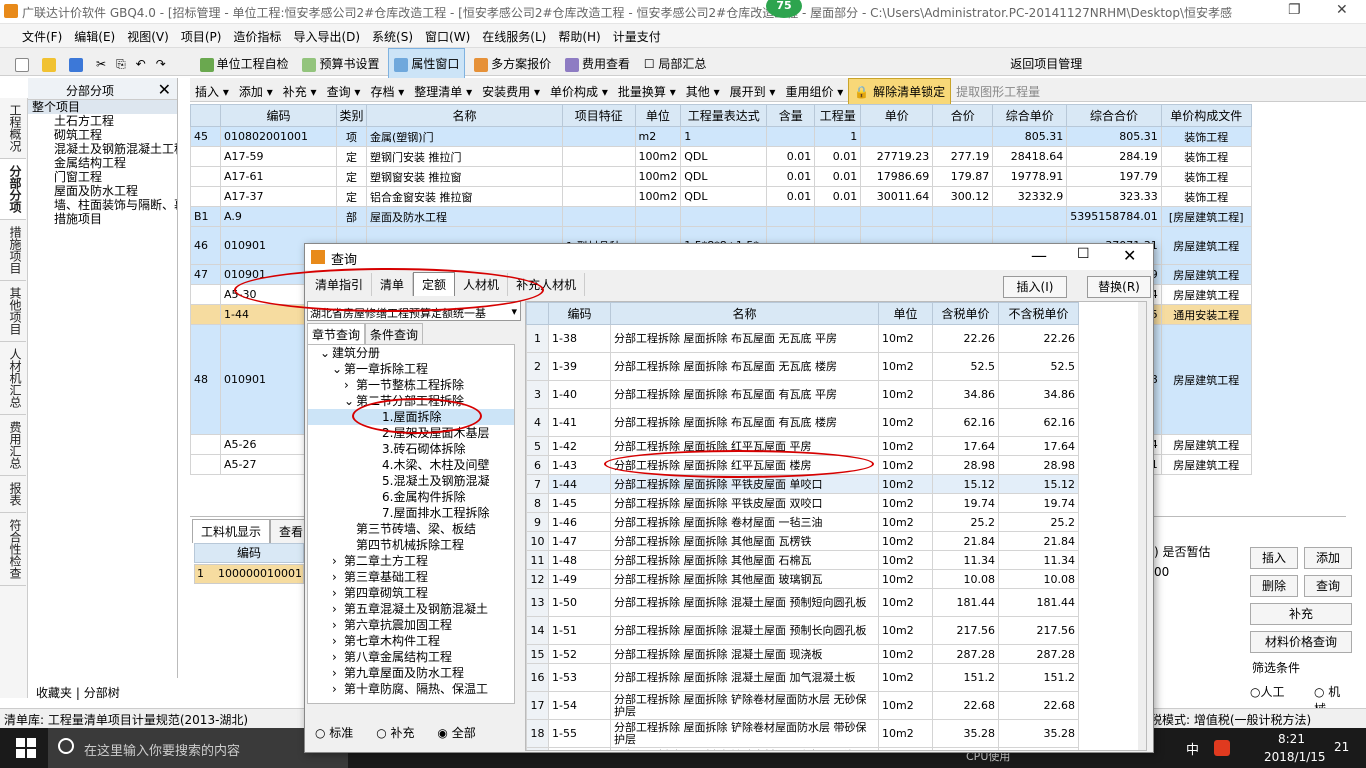  I want to click on quota-row: 7 1-44 分部工程拆除 屋面拆除 平铁皮屋面 单咬口 10m2 15.12 15.12, so click(802, 484).